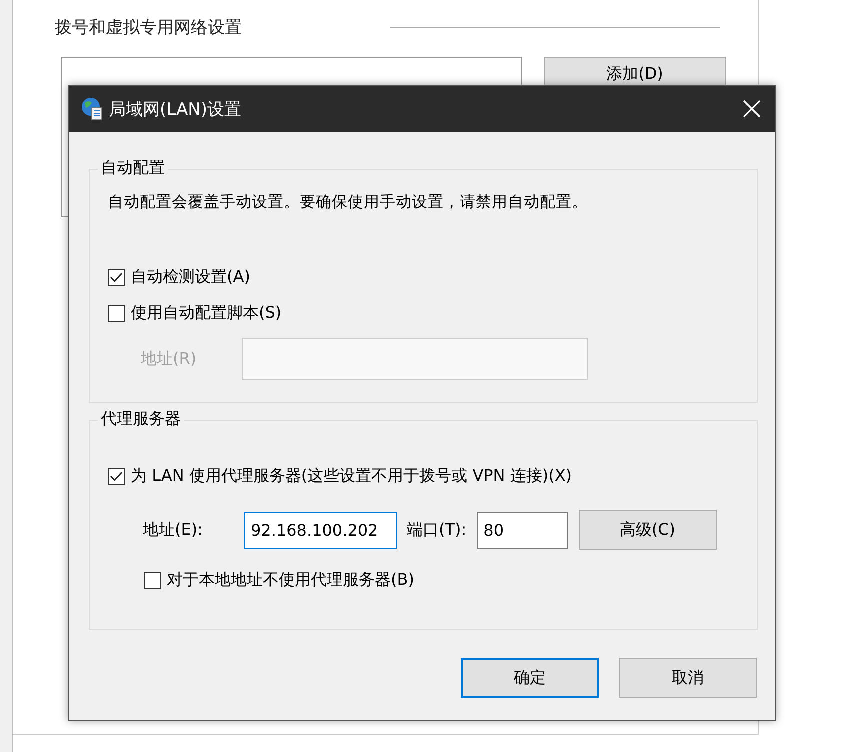 This screenshot has height=752, width=846. What do you see at coordinates (752, 109) in the screenshot?
I see `close-icon` at bounding box center [752, 109].